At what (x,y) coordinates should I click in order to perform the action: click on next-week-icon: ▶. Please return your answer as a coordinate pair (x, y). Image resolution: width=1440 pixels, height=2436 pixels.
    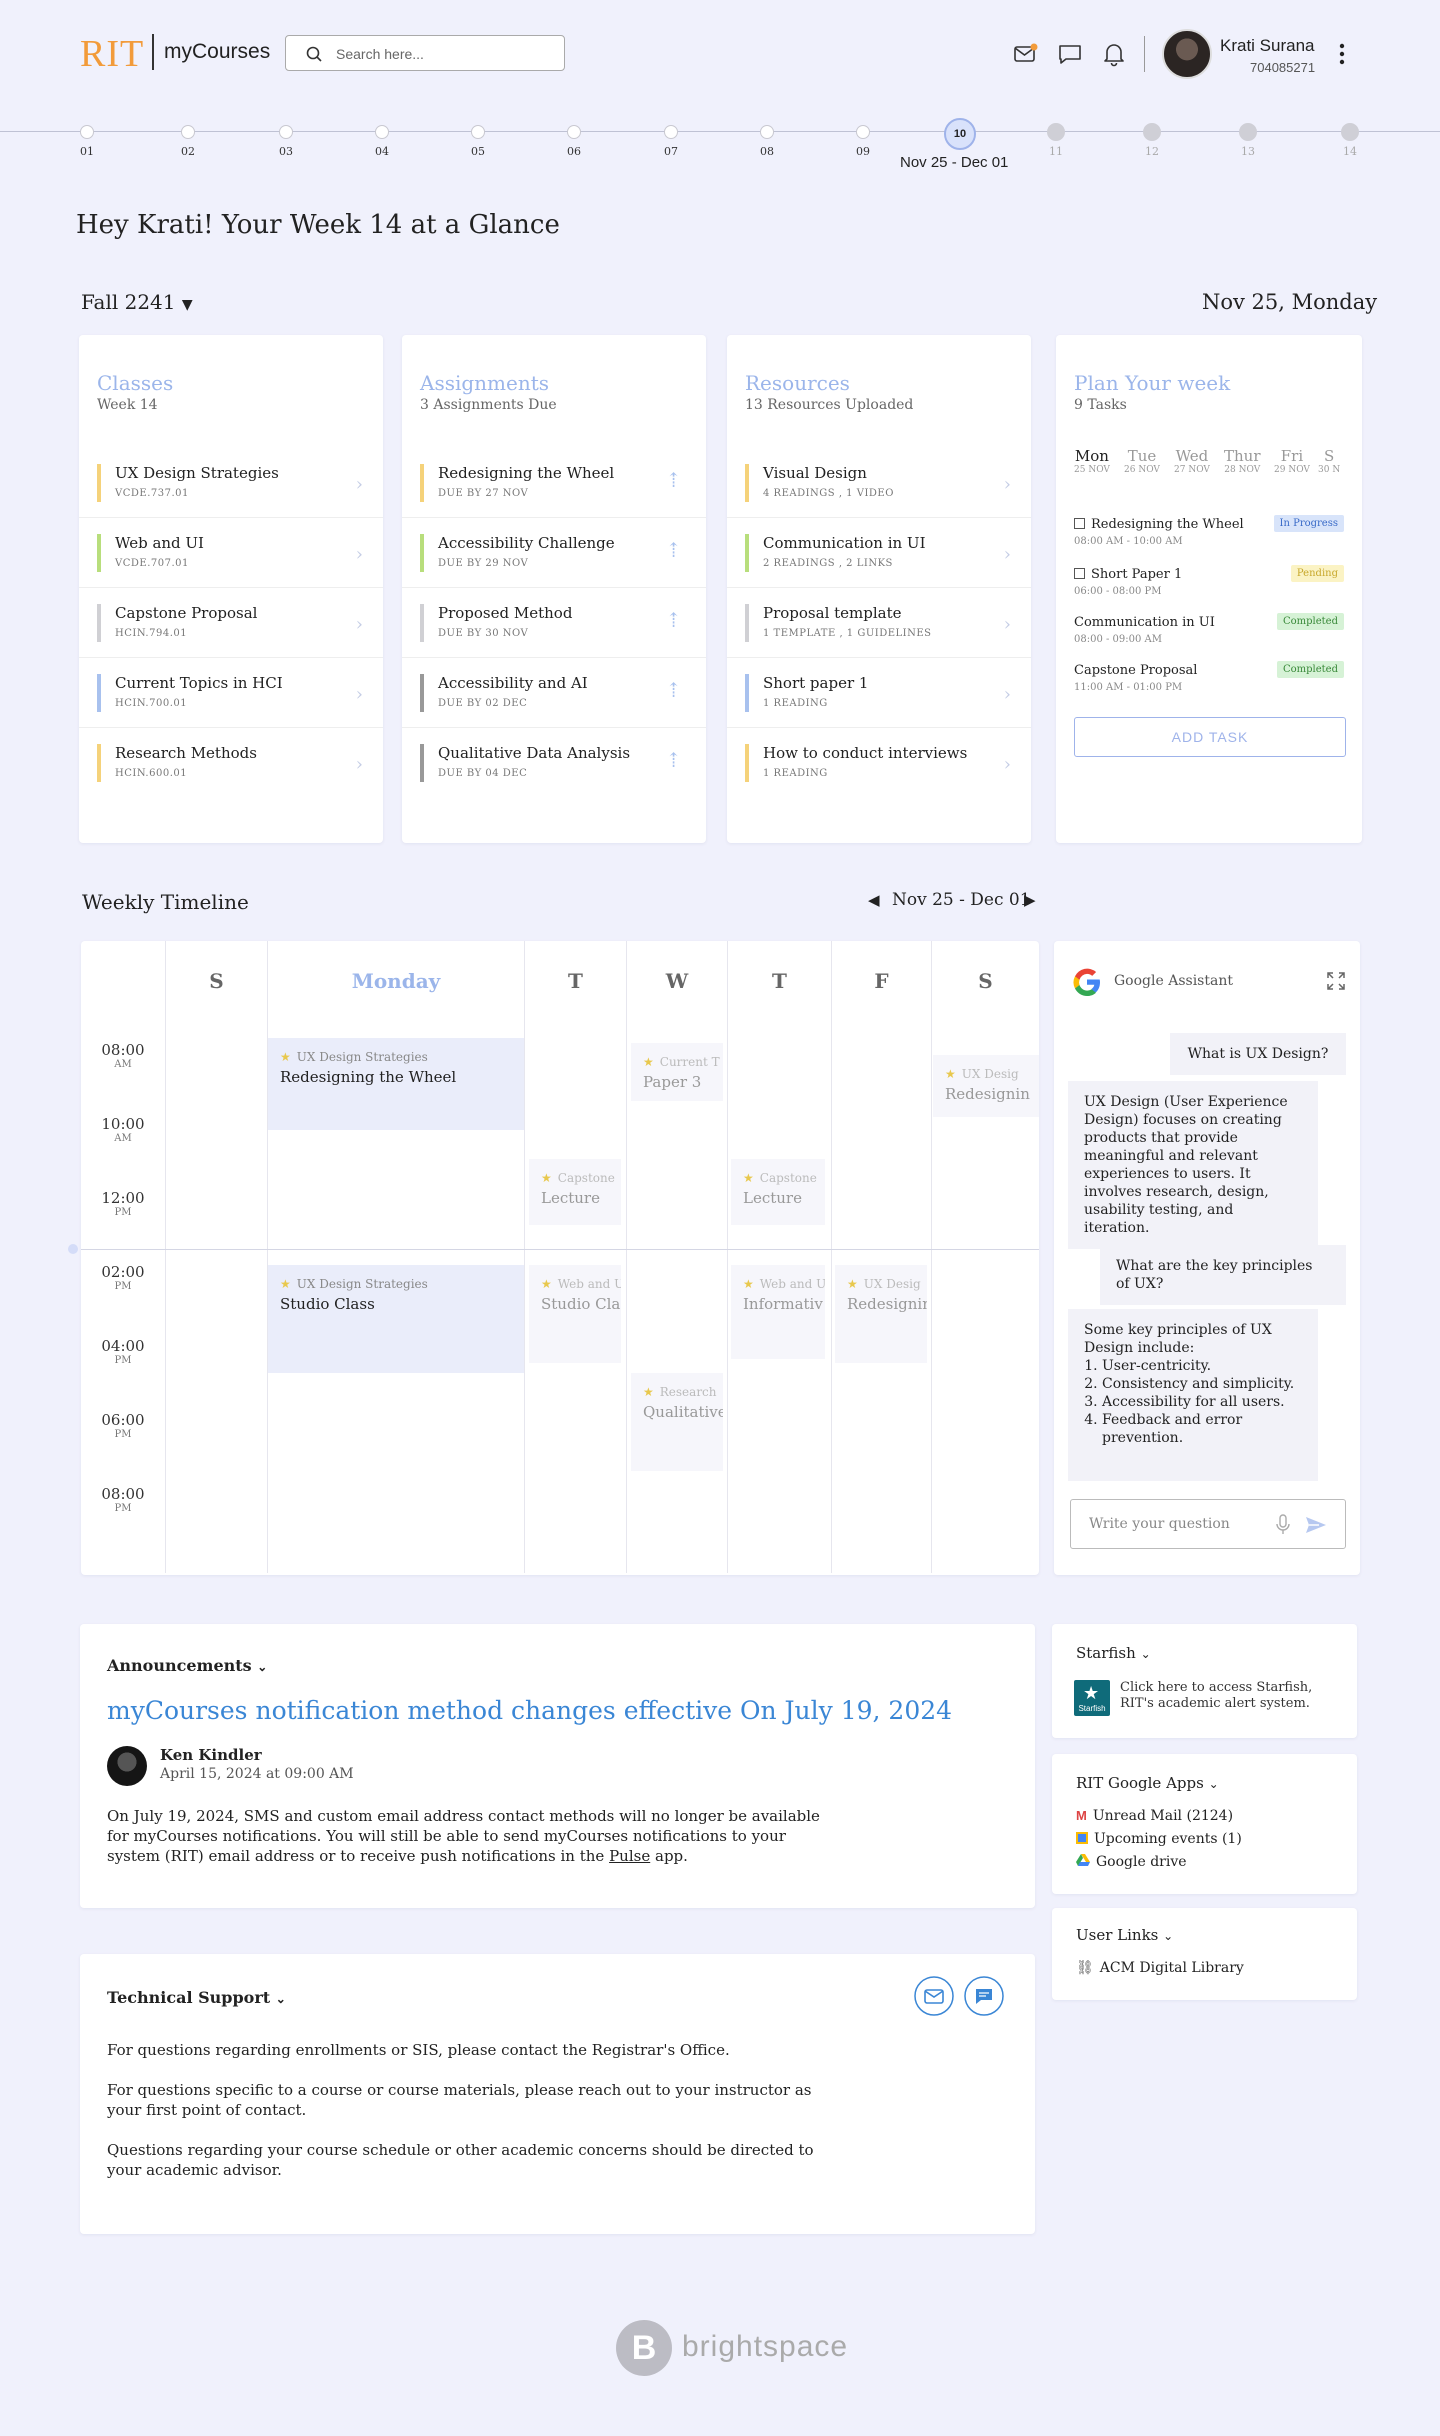
    Looking at the image, I should click on (1030, 900).